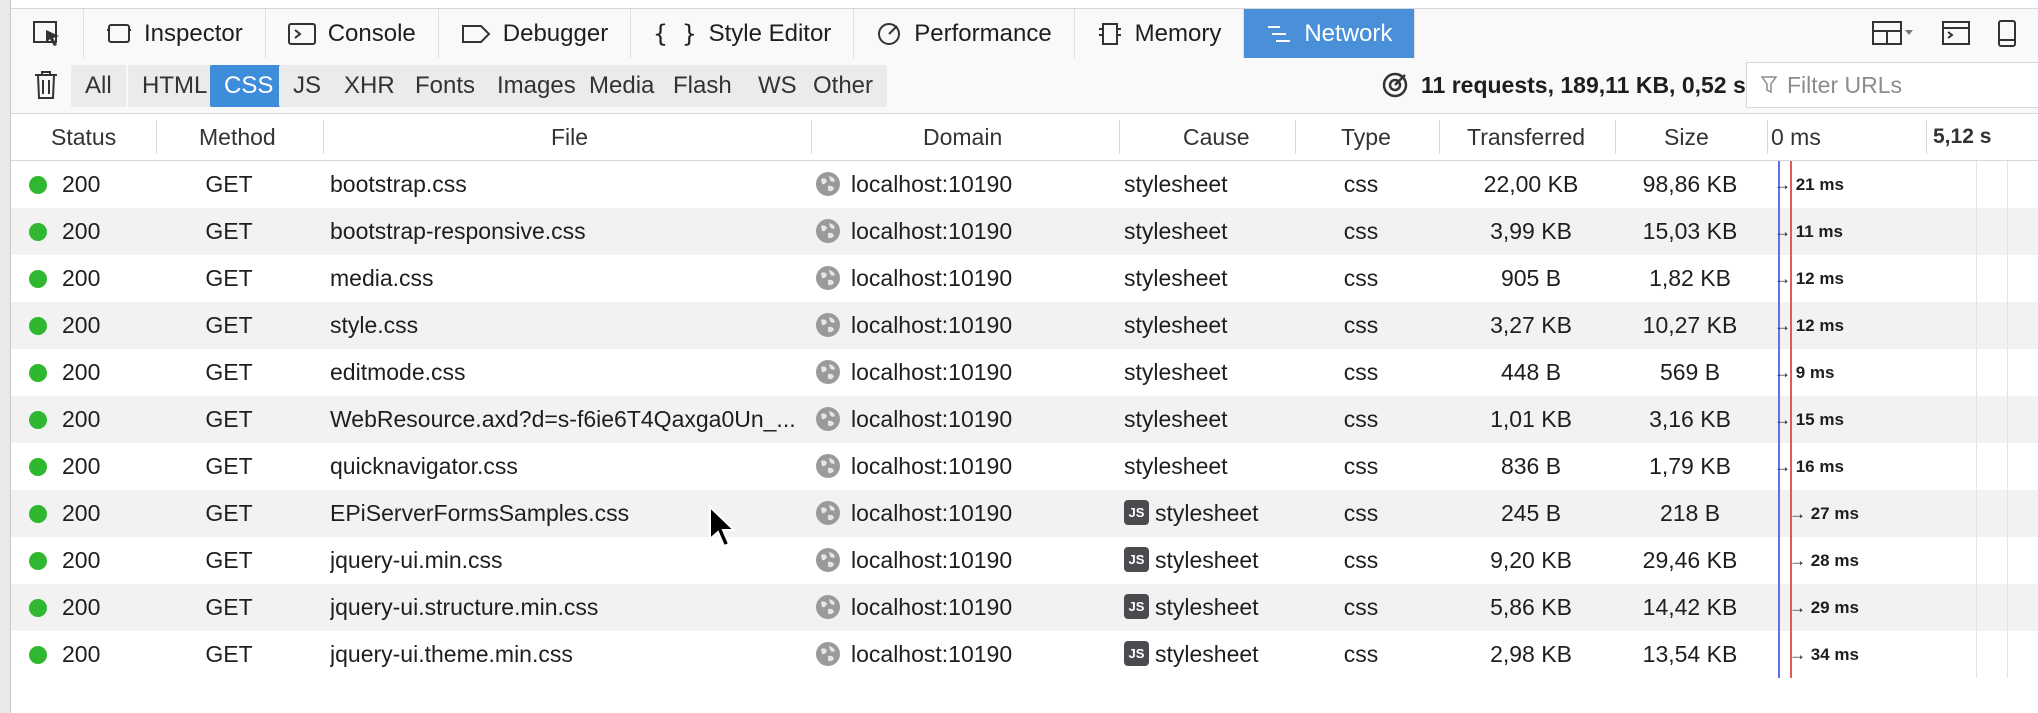  What do you see at coordinates (46, 85) in the screenshot?
I see `clear-trash-icon` at bounding box center [46, 85].